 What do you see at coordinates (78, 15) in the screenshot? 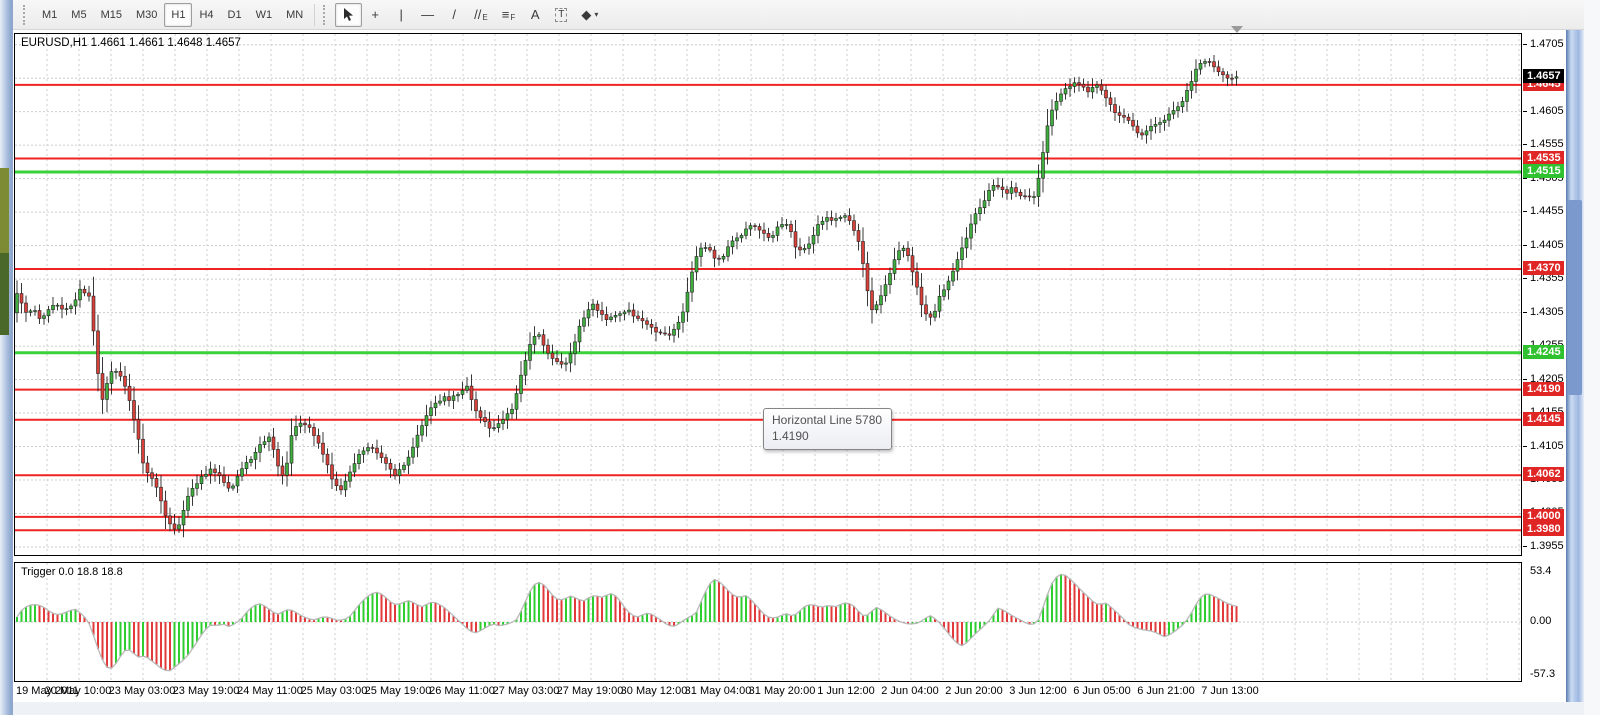
I see `timeframe-button-m5: M5` at bounding box center [78, 15].